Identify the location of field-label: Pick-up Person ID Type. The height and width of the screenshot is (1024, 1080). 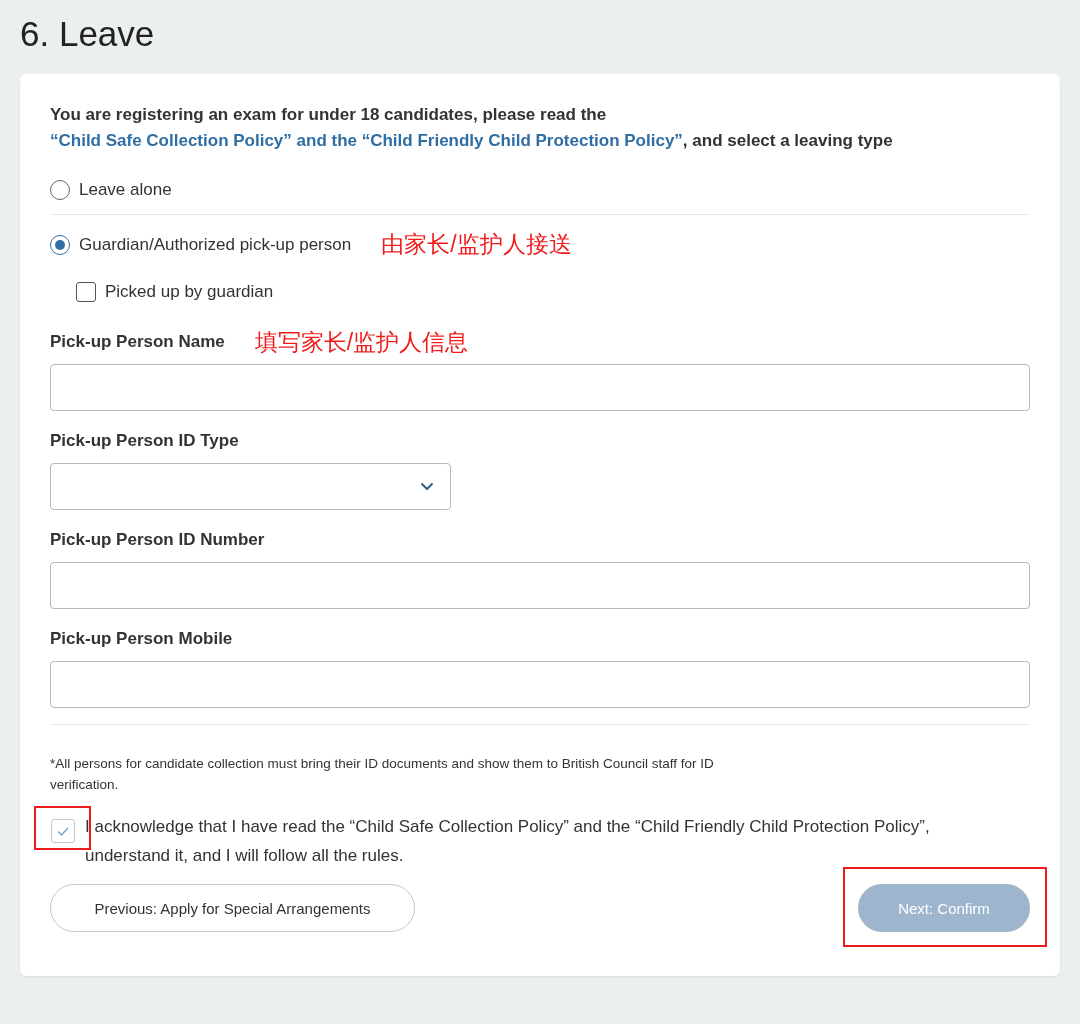
(144, 441).